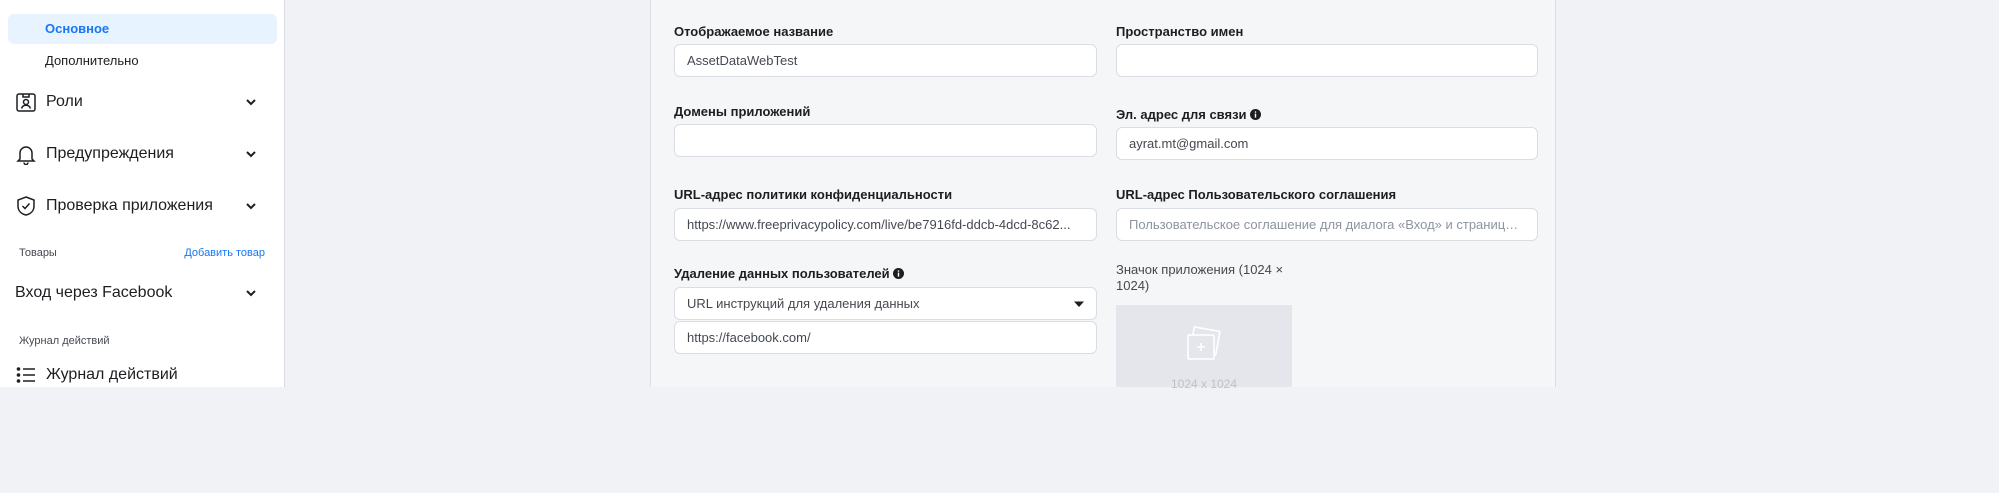 This screenshot has width=1999, height=493. What do you see at coordinates (742, 111) in the screenshot?
I see `app-domains-label: Домены приложений` at bounding box center [742, 111].